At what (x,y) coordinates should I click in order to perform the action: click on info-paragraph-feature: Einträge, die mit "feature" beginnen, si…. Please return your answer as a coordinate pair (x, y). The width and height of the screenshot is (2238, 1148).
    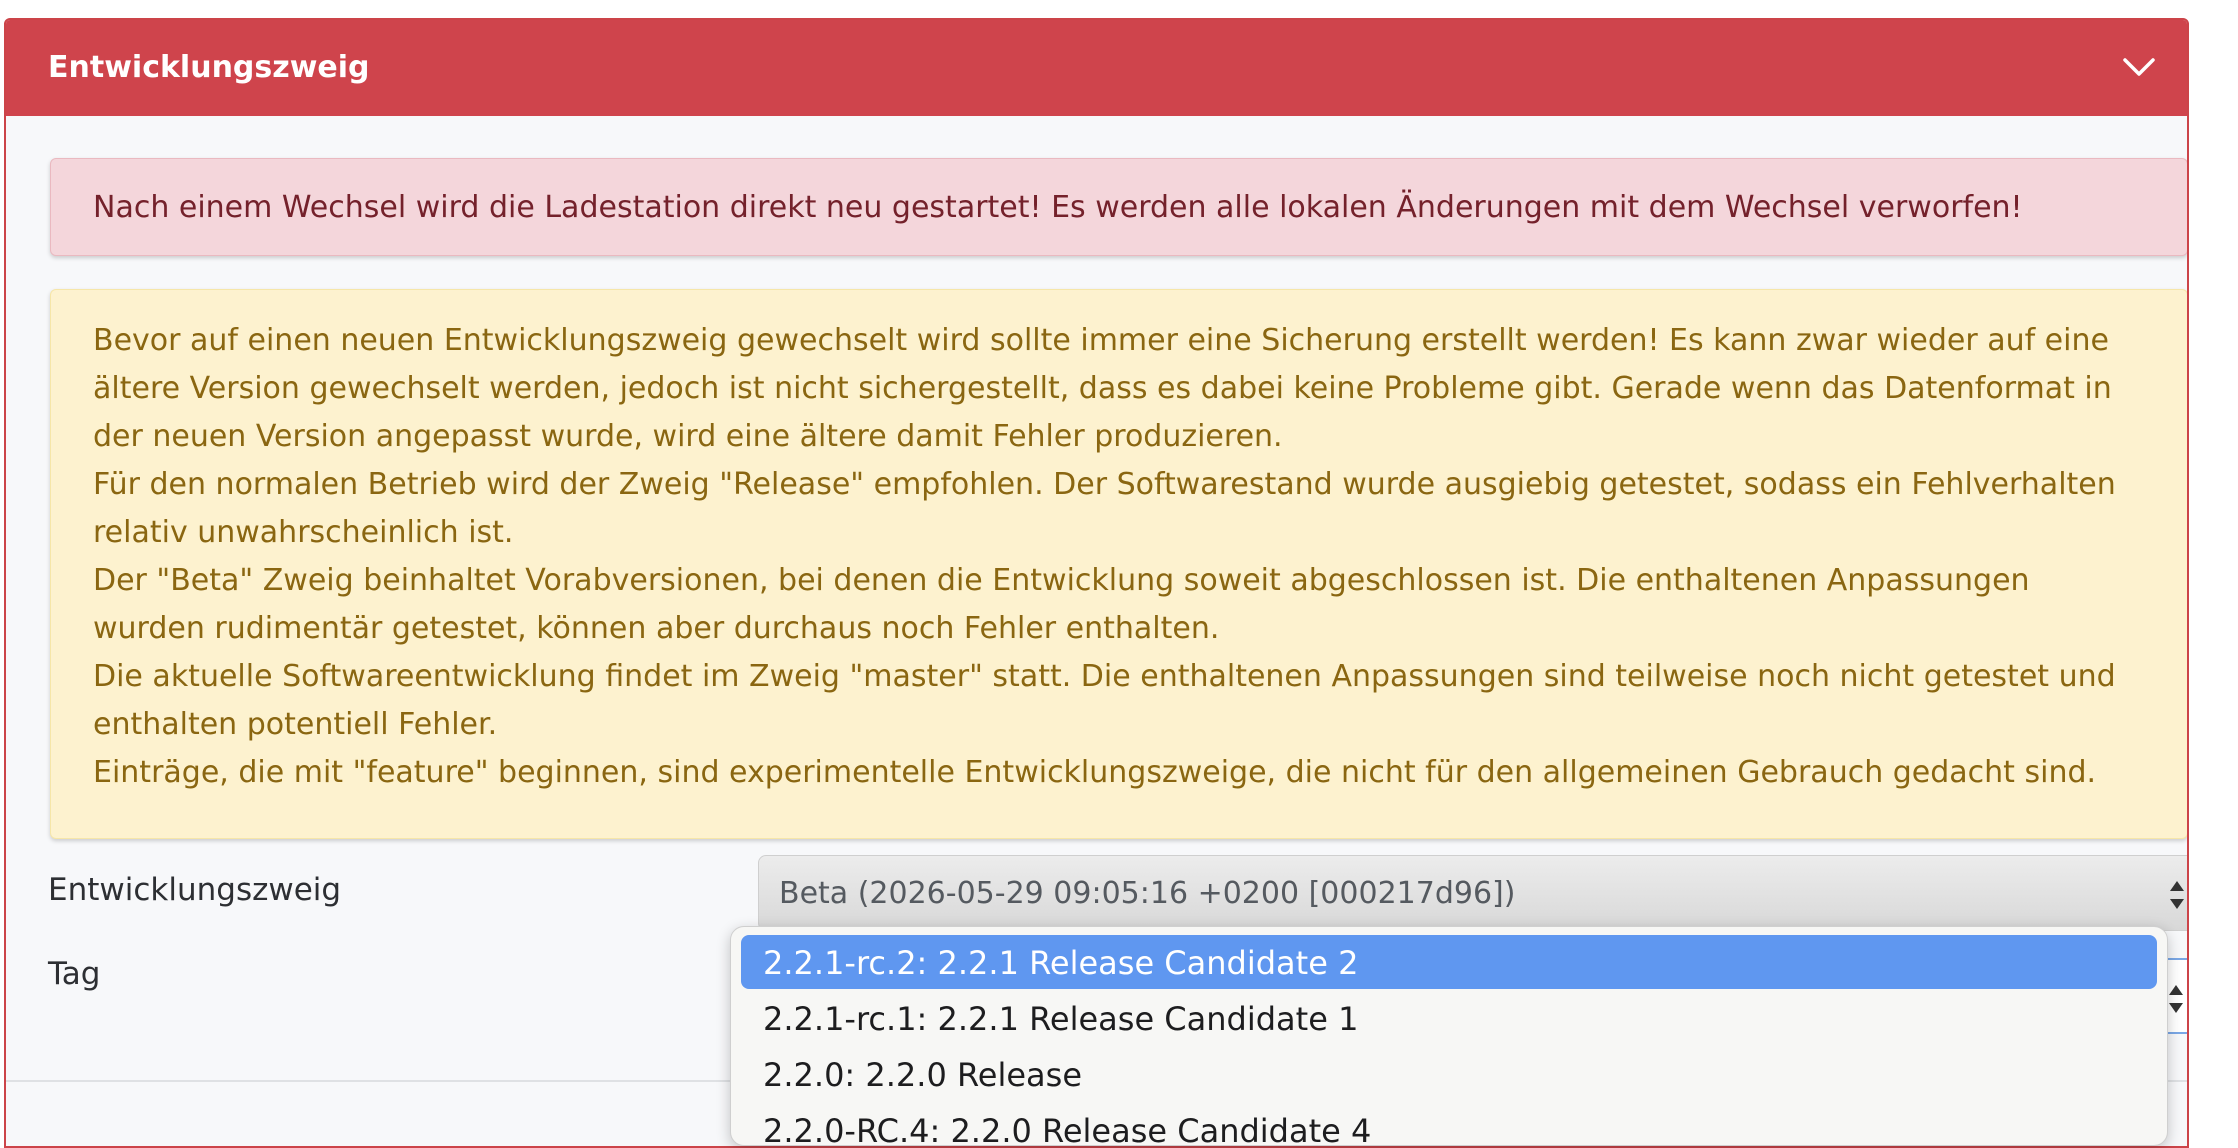
    Looking at the image, I should click on (1095, 772).